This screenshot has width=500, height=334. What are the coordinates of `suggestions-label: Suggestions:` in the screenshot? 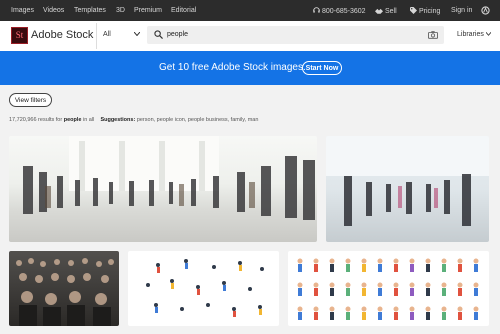 It's located at (118, 120).